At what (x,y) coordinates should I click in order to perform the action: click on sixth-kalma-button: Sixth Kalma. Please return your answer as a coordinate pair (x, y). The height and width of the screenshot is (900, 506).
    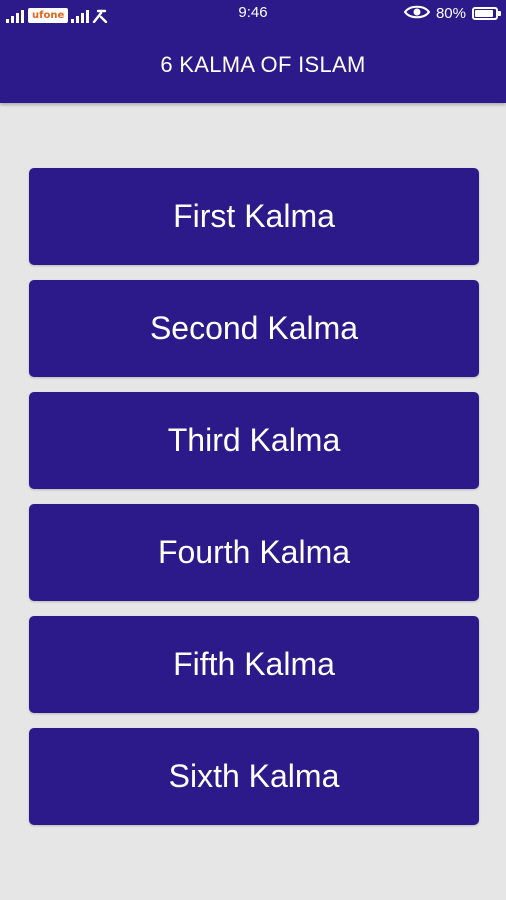
    Looking at the image, I should click on (254, 776).